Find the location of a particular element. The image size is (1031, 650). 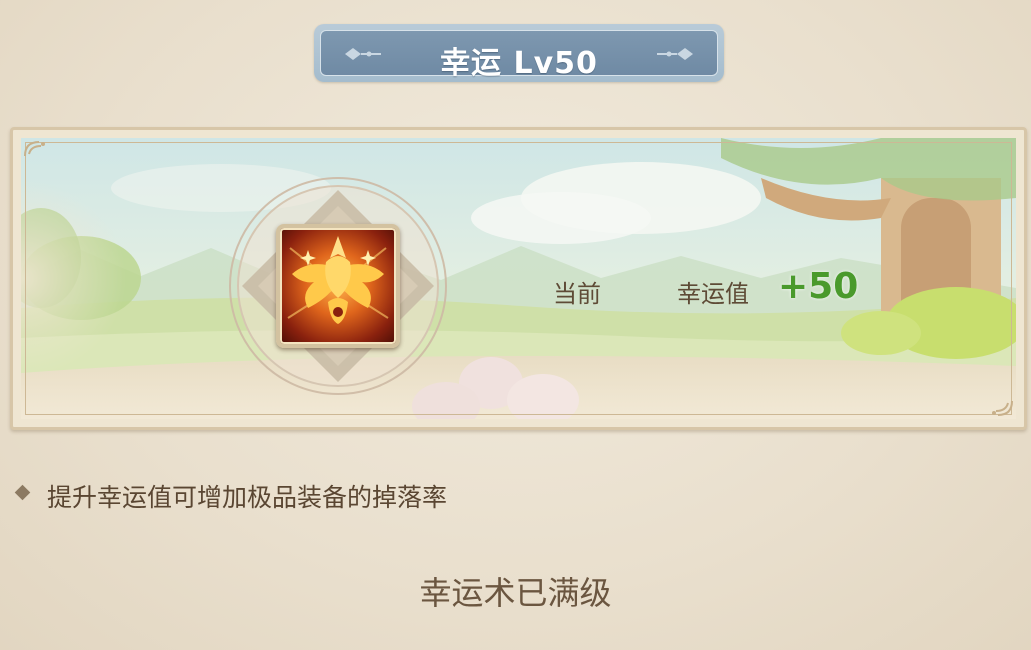

stat-name: 幸运值 is located at coordinates (713, 294).